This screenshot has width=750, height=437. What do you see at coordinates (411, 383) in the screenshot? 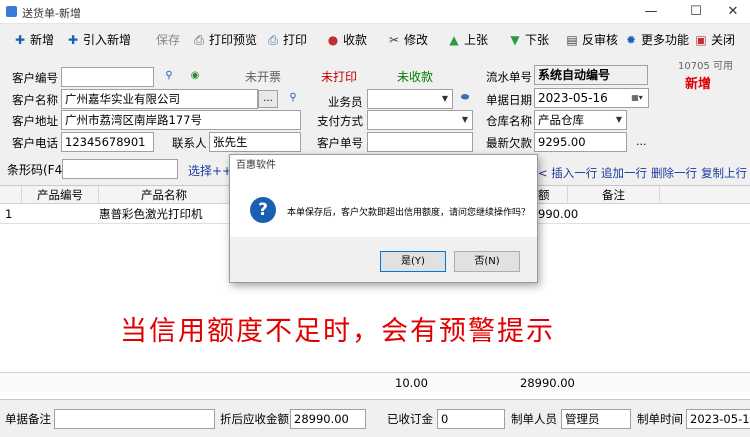
I see `total-qty: 10.00` at bounding box center [411, 383].